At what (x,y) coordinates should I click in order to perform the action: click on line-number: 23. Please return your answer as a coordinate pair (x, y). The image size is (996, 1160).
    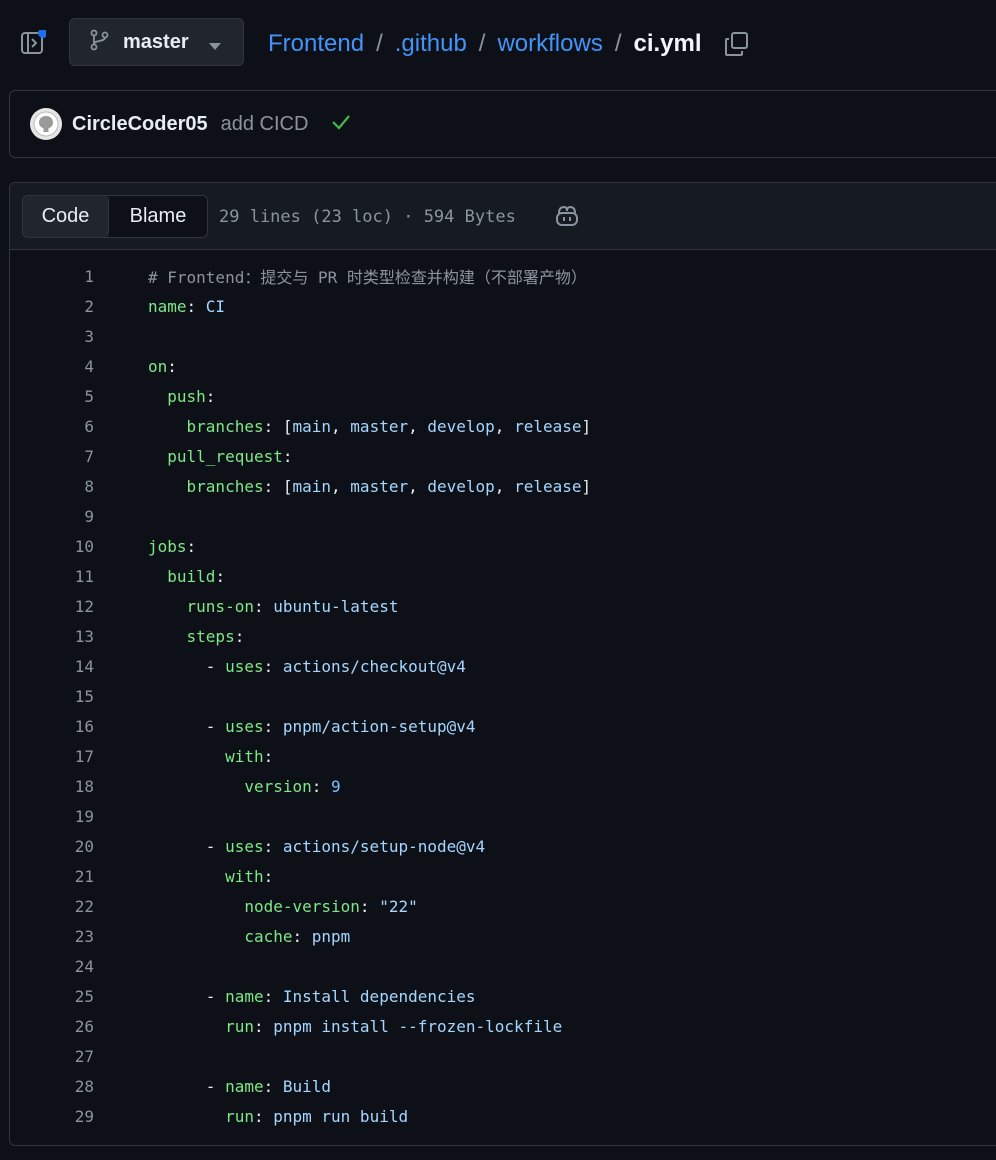
    Looking at the image, I should click on (52, 936).